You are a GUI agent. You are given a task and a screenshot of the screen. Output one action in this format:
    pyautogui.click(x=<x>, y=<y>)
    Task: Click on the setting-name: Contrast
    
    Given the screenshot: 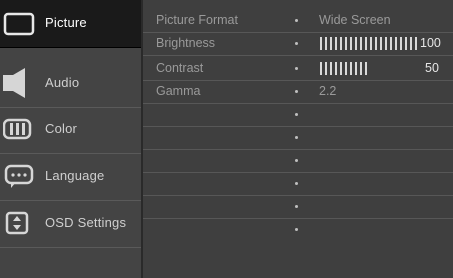 What is the action you would take?
    pyautogui.click(x=180, y=68)
    